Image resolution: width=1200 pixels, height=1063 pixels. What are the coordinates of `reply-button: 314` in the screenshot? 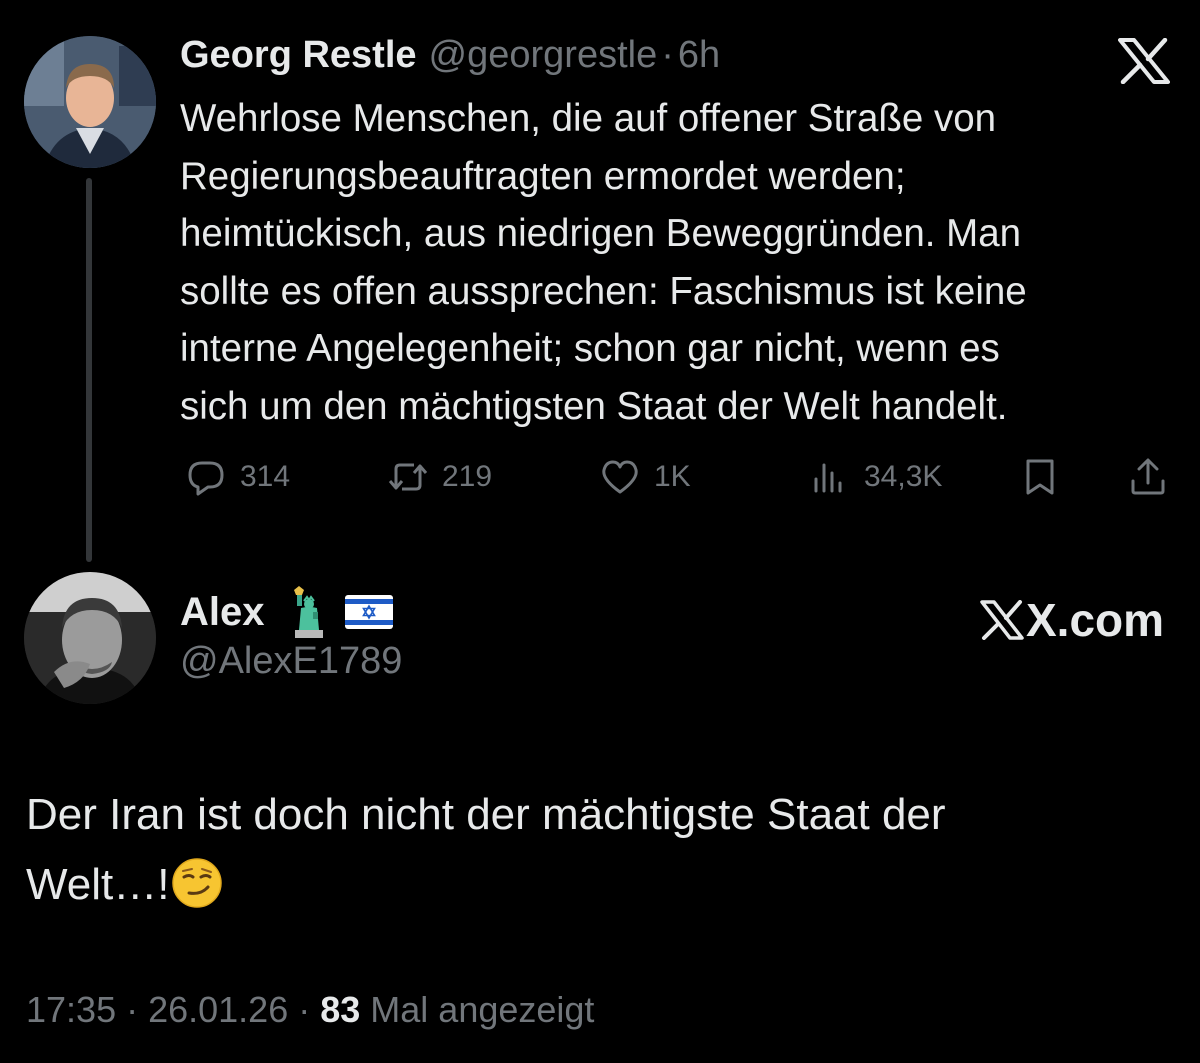 It's located at (237, 477).